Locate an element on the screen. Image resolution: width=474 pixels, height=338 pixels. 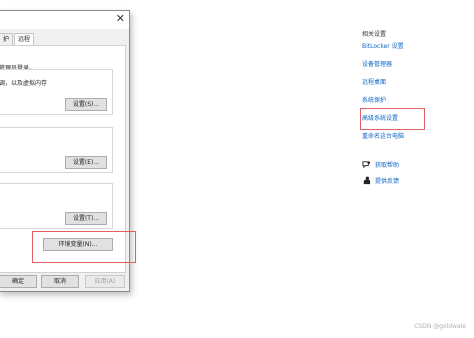
remote-desktop-link: 远程桌面 is located at coordinates (374, 81).